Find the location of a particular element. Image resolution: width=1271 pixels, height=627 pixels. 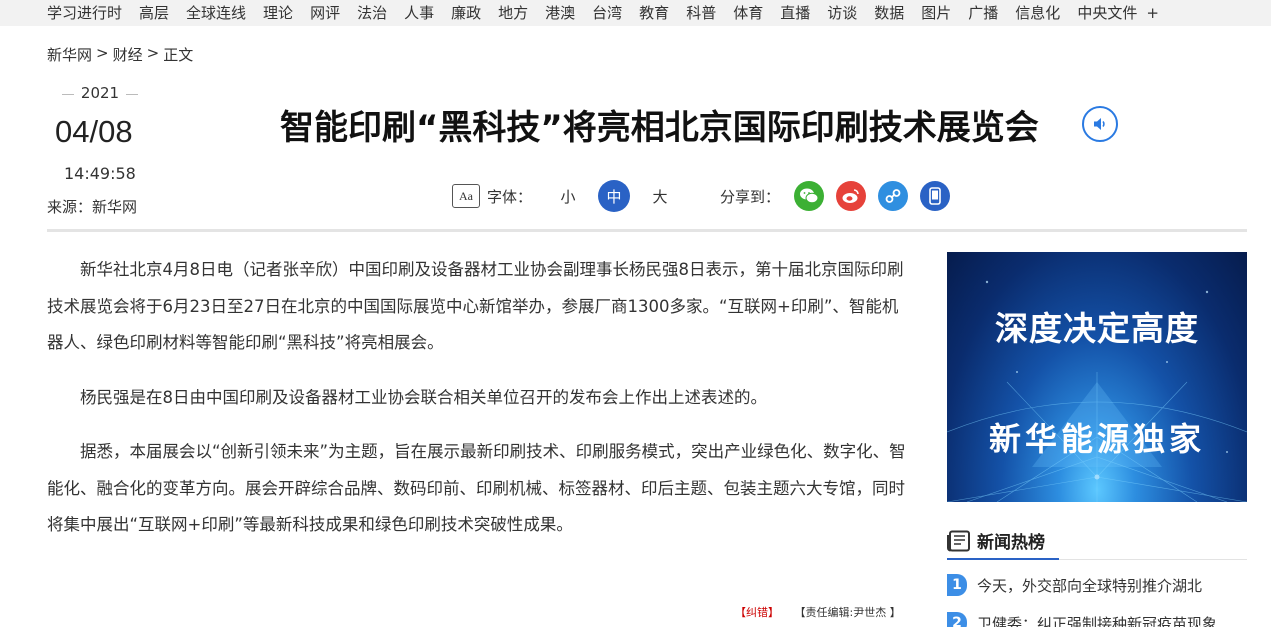

header-divider is located at coordinates (647, 230).